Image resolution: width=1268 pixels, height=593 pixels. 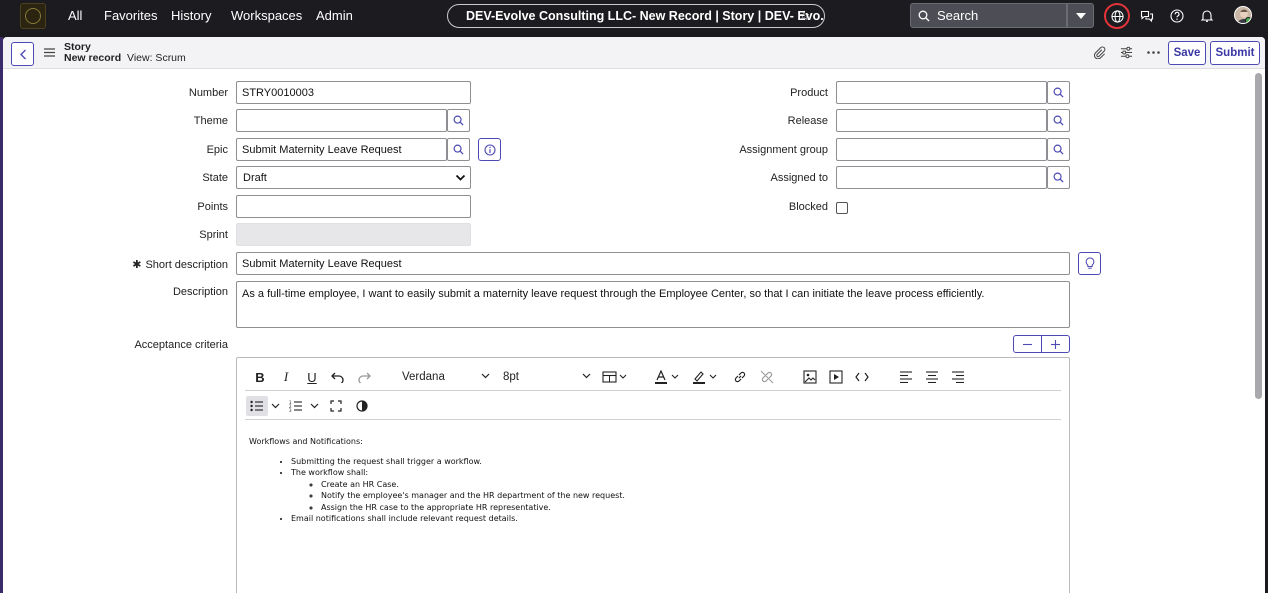 What do you see at coordinates (296, 406) in the screenshot?
I see `numbered-list-icon: 123` at bounding box center [296, 406].